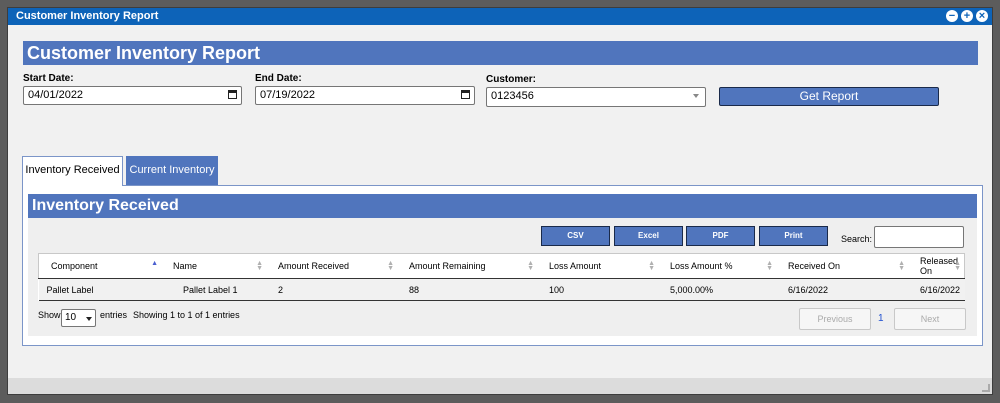 The height and width of the screenshot is (403, 1000). I want to click on page-title: Customer Inventory Report, so click(500, 53).